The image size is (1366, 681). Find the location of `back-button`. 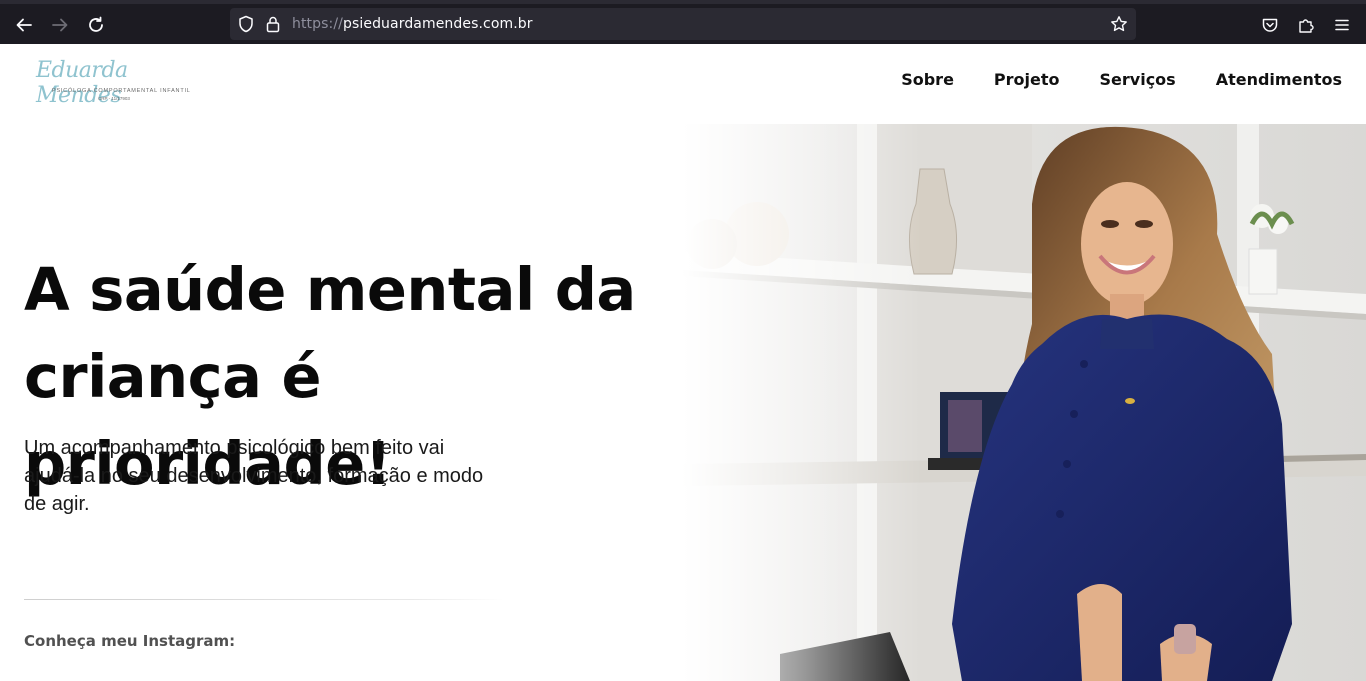

back-button is located at coordinates (24, 25).